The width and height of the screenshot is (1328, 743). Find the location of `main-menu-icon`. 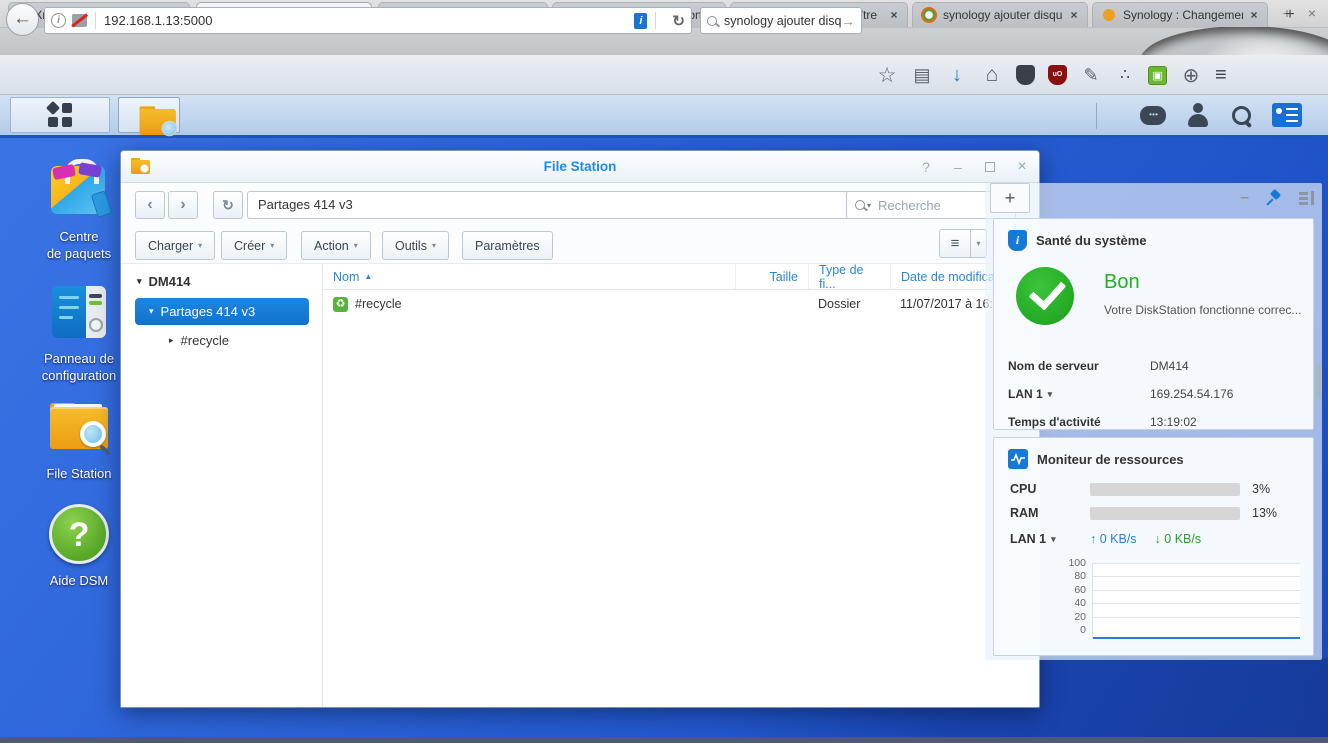

main-menu-icon is located at coordinates (59, 114).